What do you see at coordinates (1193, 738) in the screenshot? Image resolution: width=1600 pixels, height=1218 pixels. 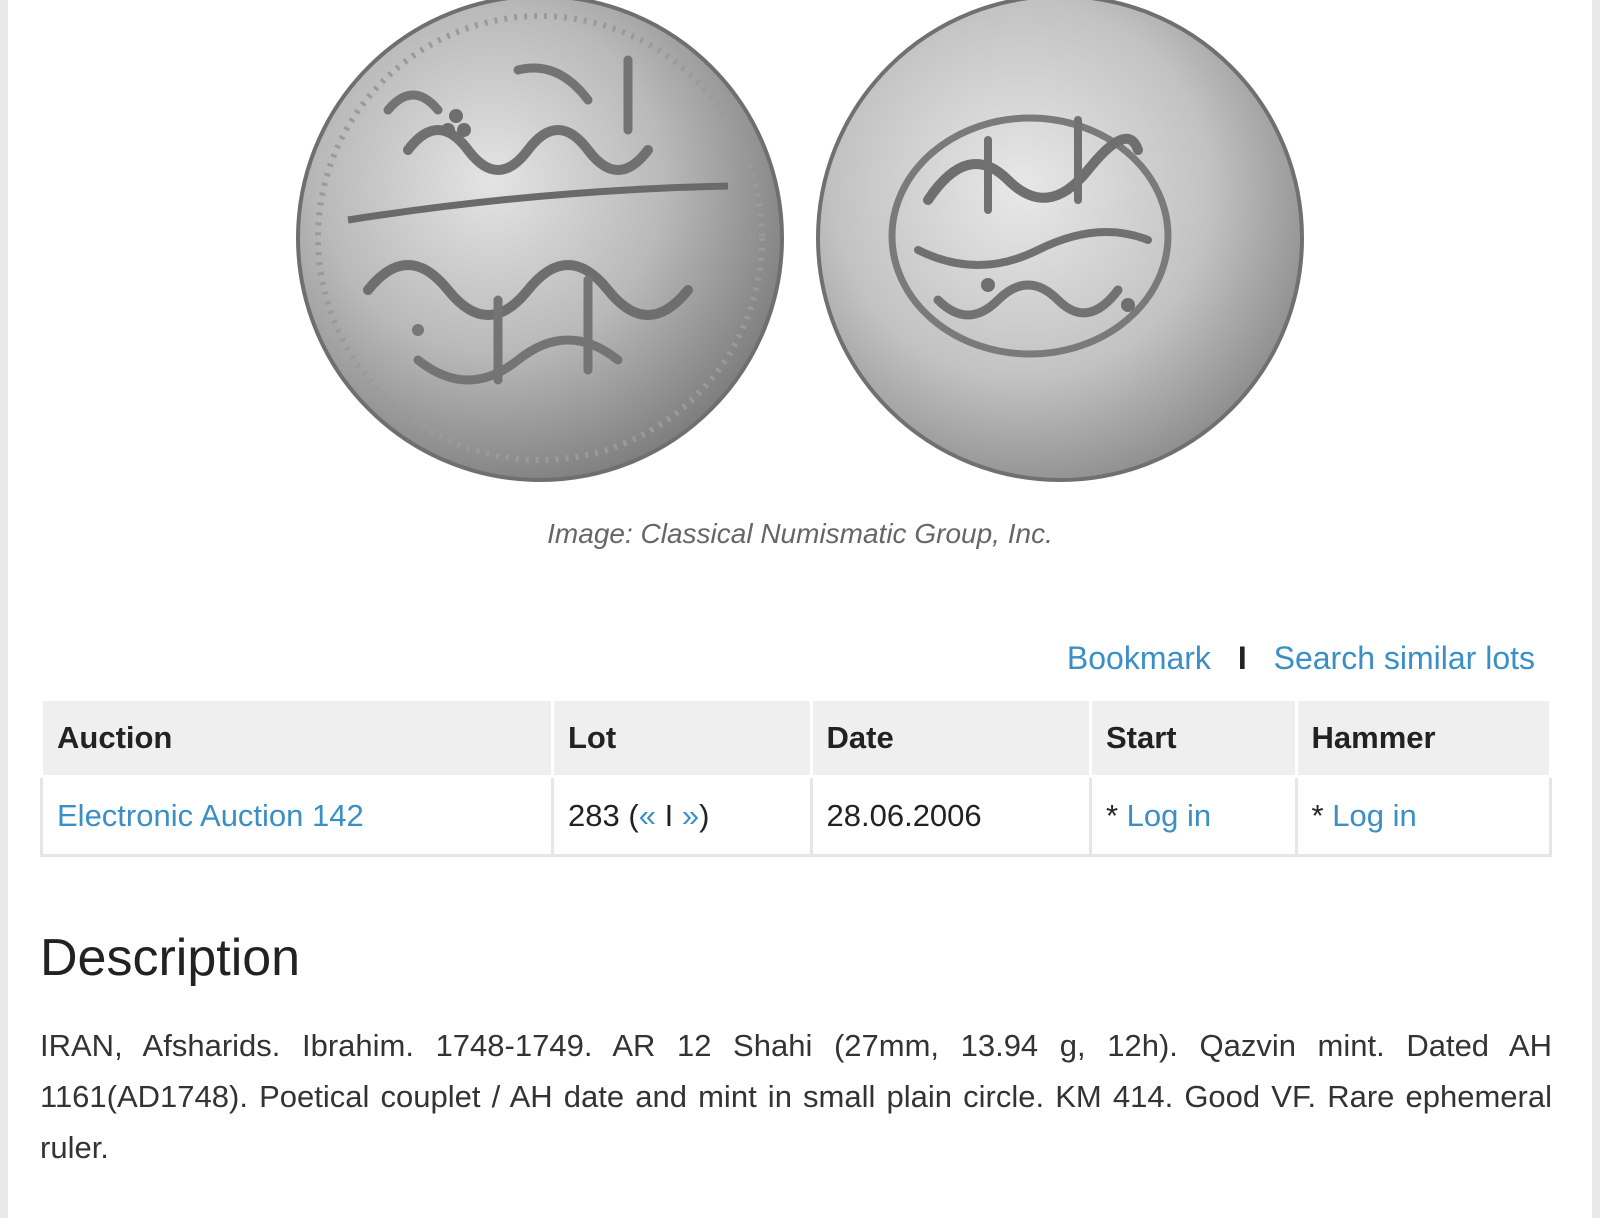 I see `header-start: Start` at bounding box center [1193, 738].